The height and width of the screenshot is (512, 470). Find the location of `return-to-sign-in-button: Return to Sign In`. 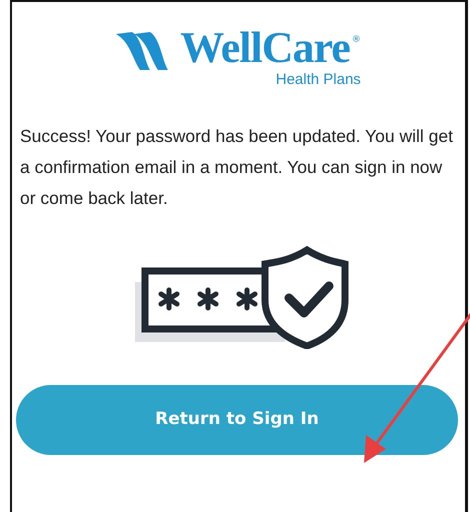

return-to-sign-in-button: Return to Sign In is located at coordinates (237, 420).